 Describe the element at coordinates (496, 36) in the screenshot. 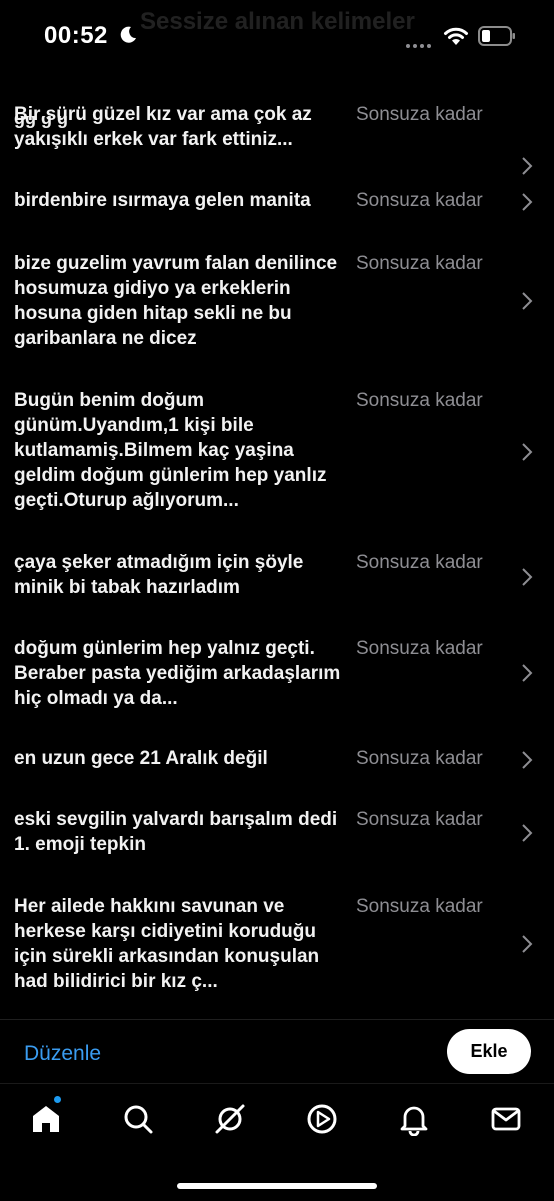

I see `battery-icon` at that location.